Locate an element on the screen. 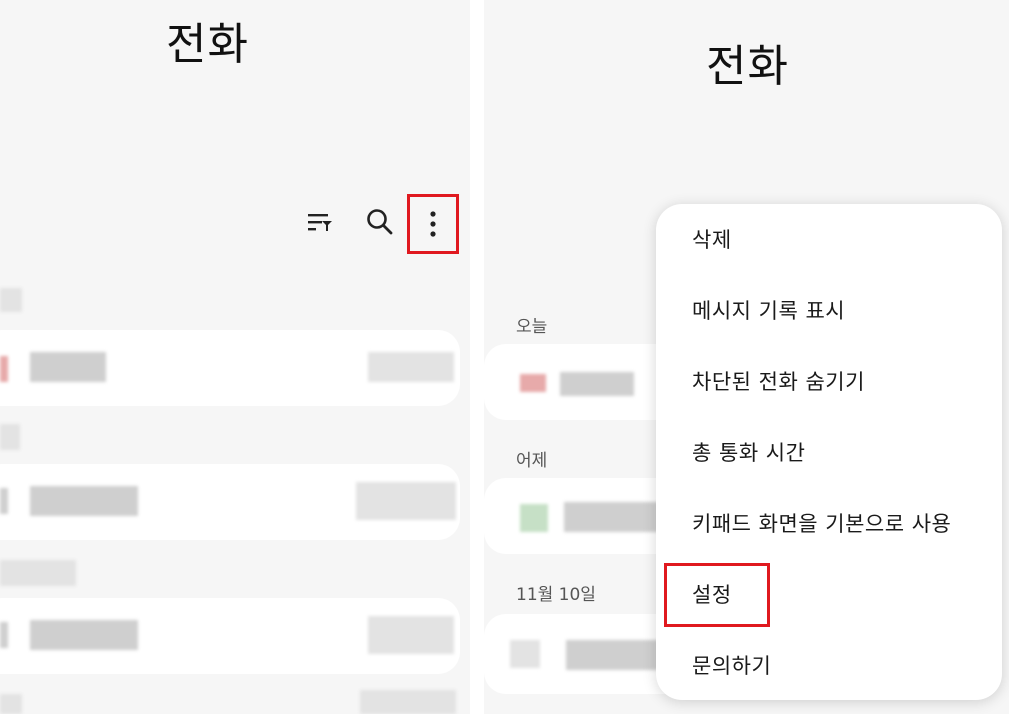  menu-item-delete: 삭제 is located at coordinates (829, 239).